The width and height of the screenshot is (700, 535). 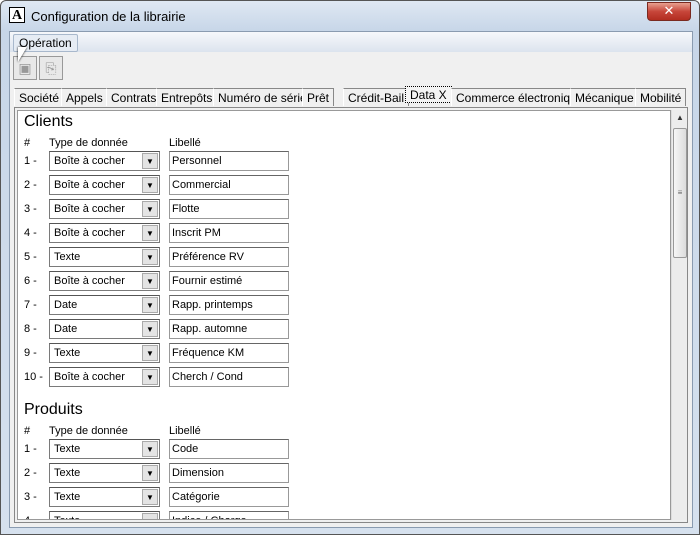 I want to click on row-number: 3 -, so click(x=30, y=497).